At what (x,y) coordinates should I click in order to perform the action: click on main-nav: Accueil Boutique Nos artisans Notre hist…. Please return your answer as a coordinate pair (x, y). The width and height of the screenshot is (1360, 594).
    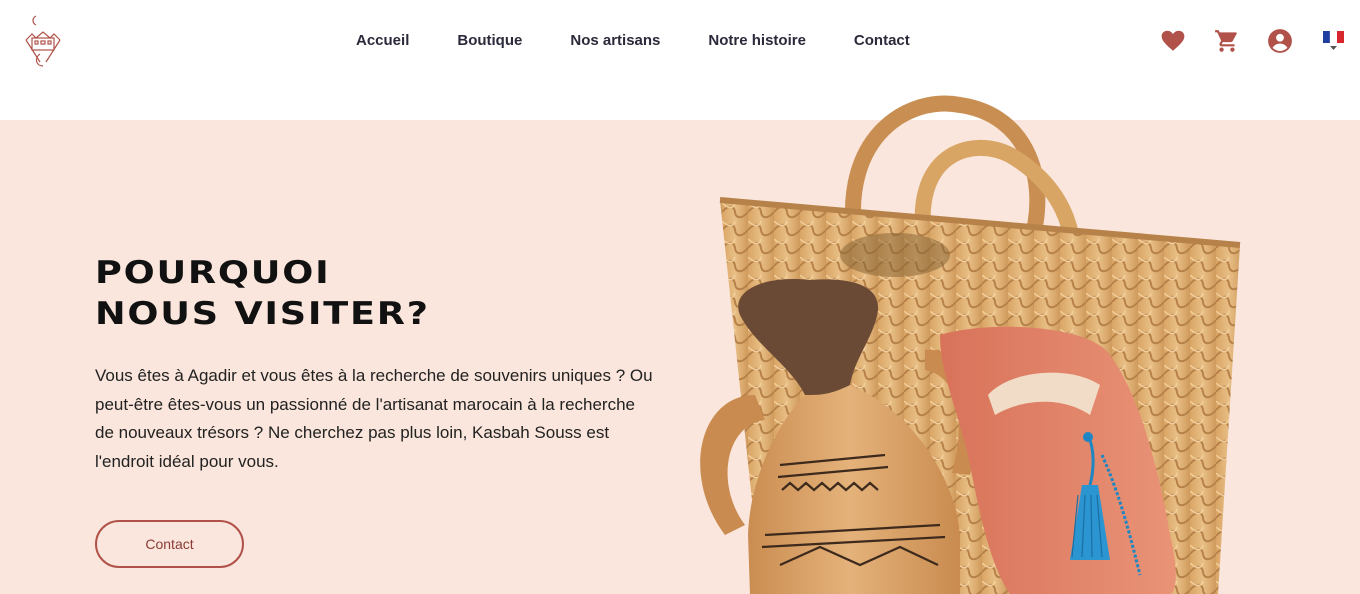
    Looking at the image, I should click on (633, 41).